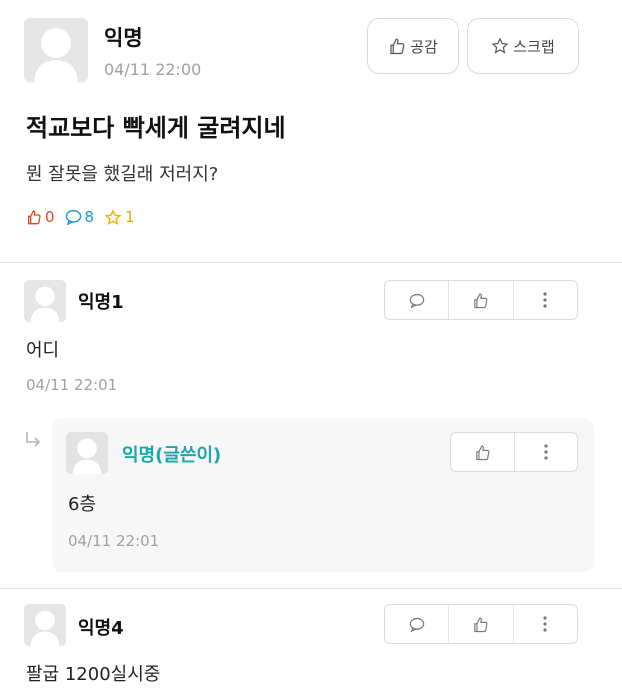 This screenshot has width=622, height=700. I want to click on comment-text: 팔굽 1200실시중, so click(93, 674).